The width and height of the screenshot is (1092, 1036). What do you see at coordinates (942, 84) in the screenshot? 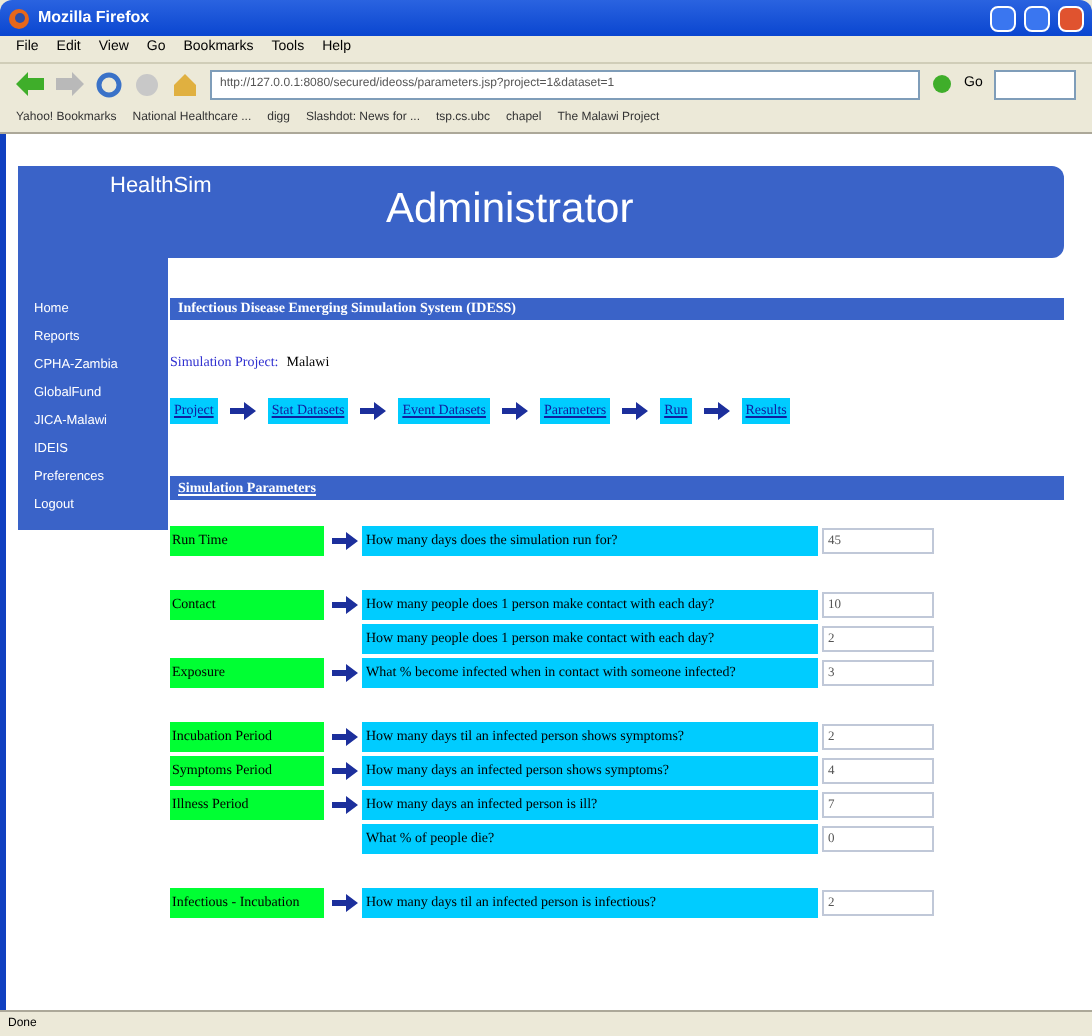
I see `go-icon` at bounding box center [942, 84].